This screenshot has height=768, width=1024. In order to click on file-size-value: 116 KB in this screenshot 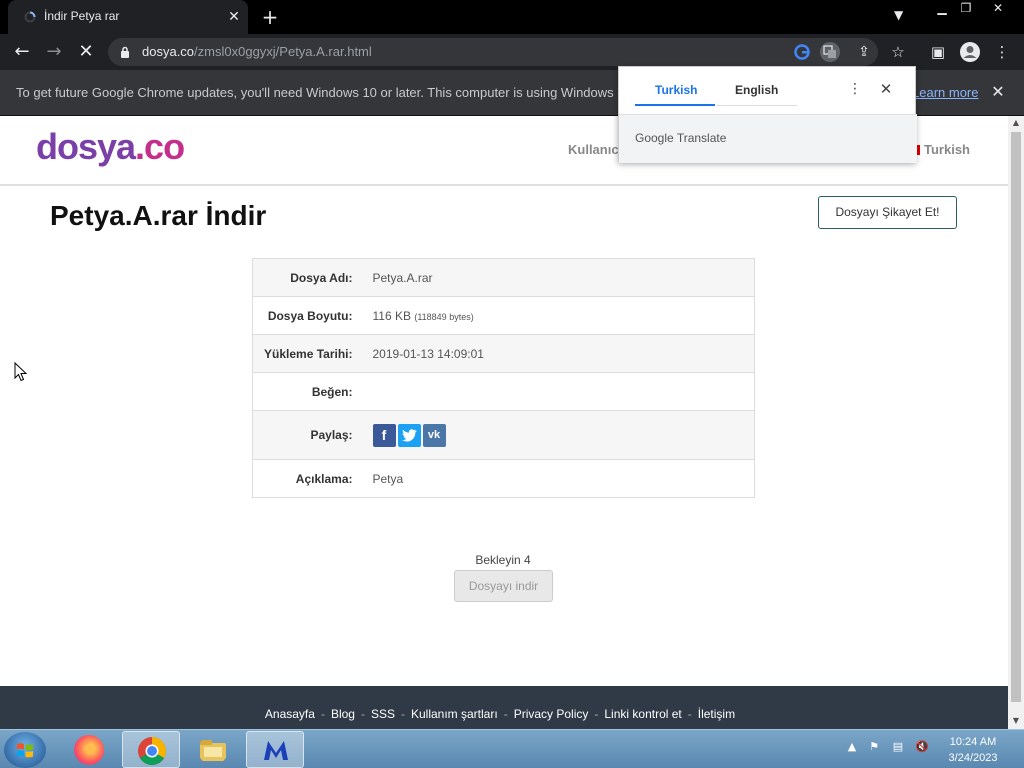, I will do `click(391, 315)`.